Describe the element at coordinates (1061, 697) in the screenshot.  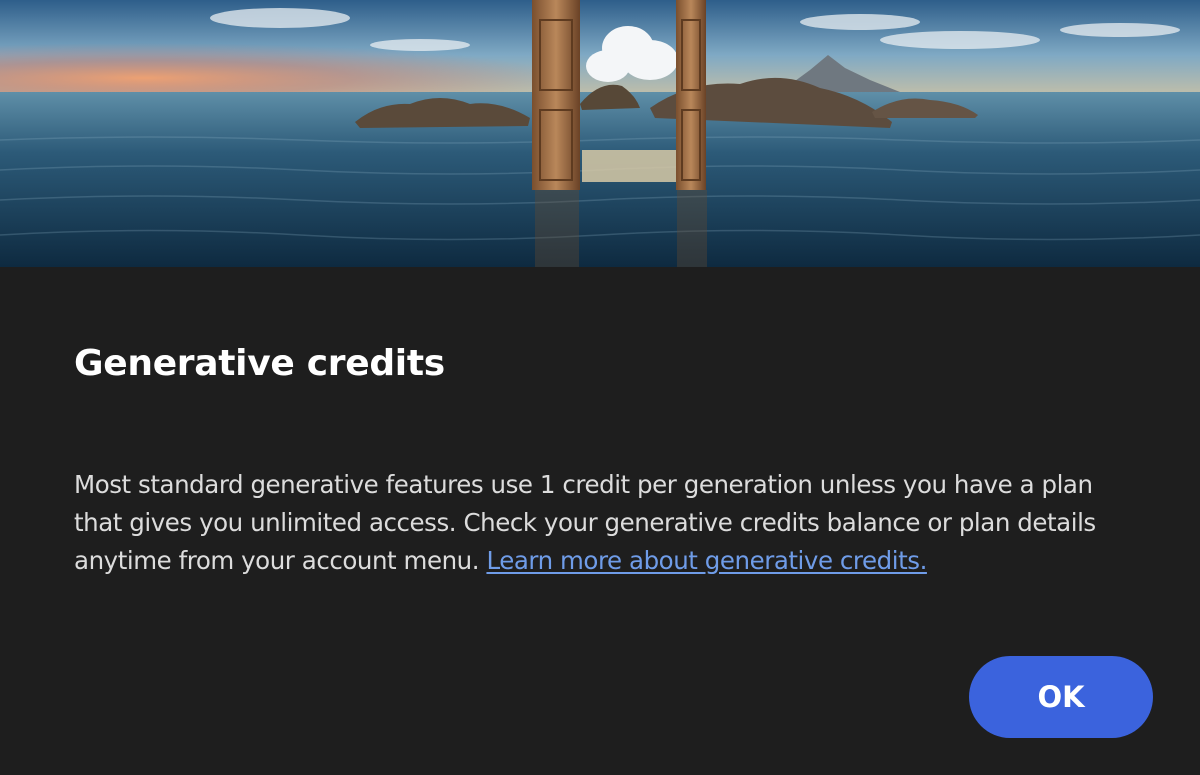
I see `ok-button: OK` at that location.